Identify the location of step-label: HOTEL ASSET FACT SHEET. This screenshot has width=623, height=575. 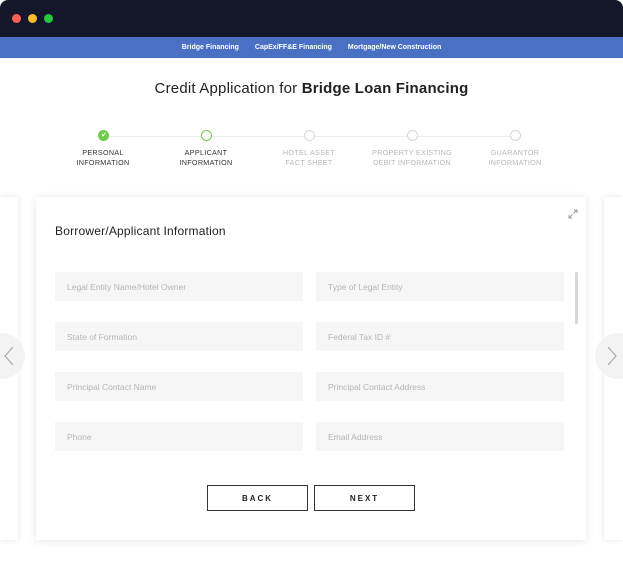
(309, 158).